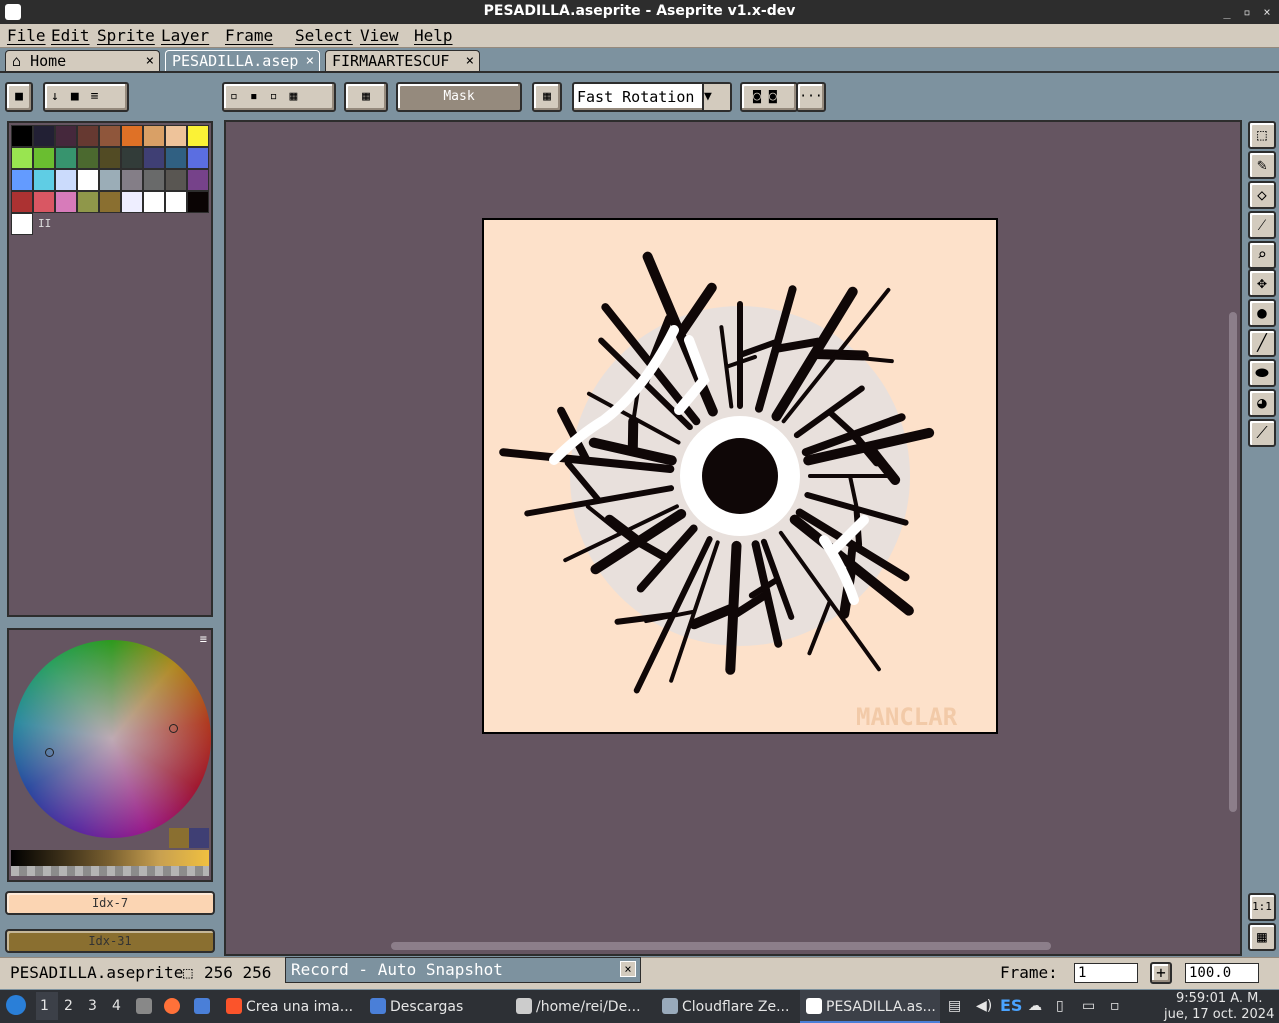  I want to click on close-window-button: ×, so click(1267, 12).